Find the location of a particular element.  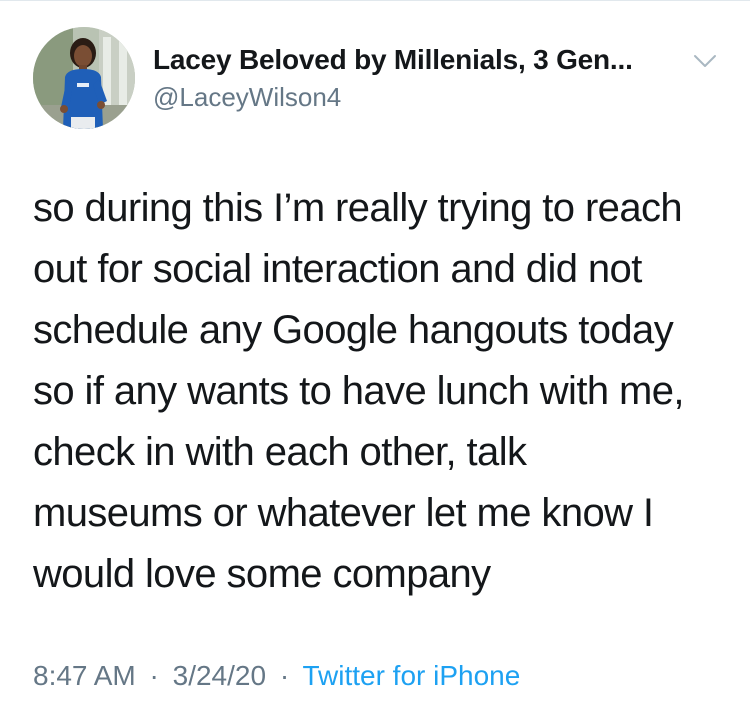

avatar is located at coordinates (84, 78).